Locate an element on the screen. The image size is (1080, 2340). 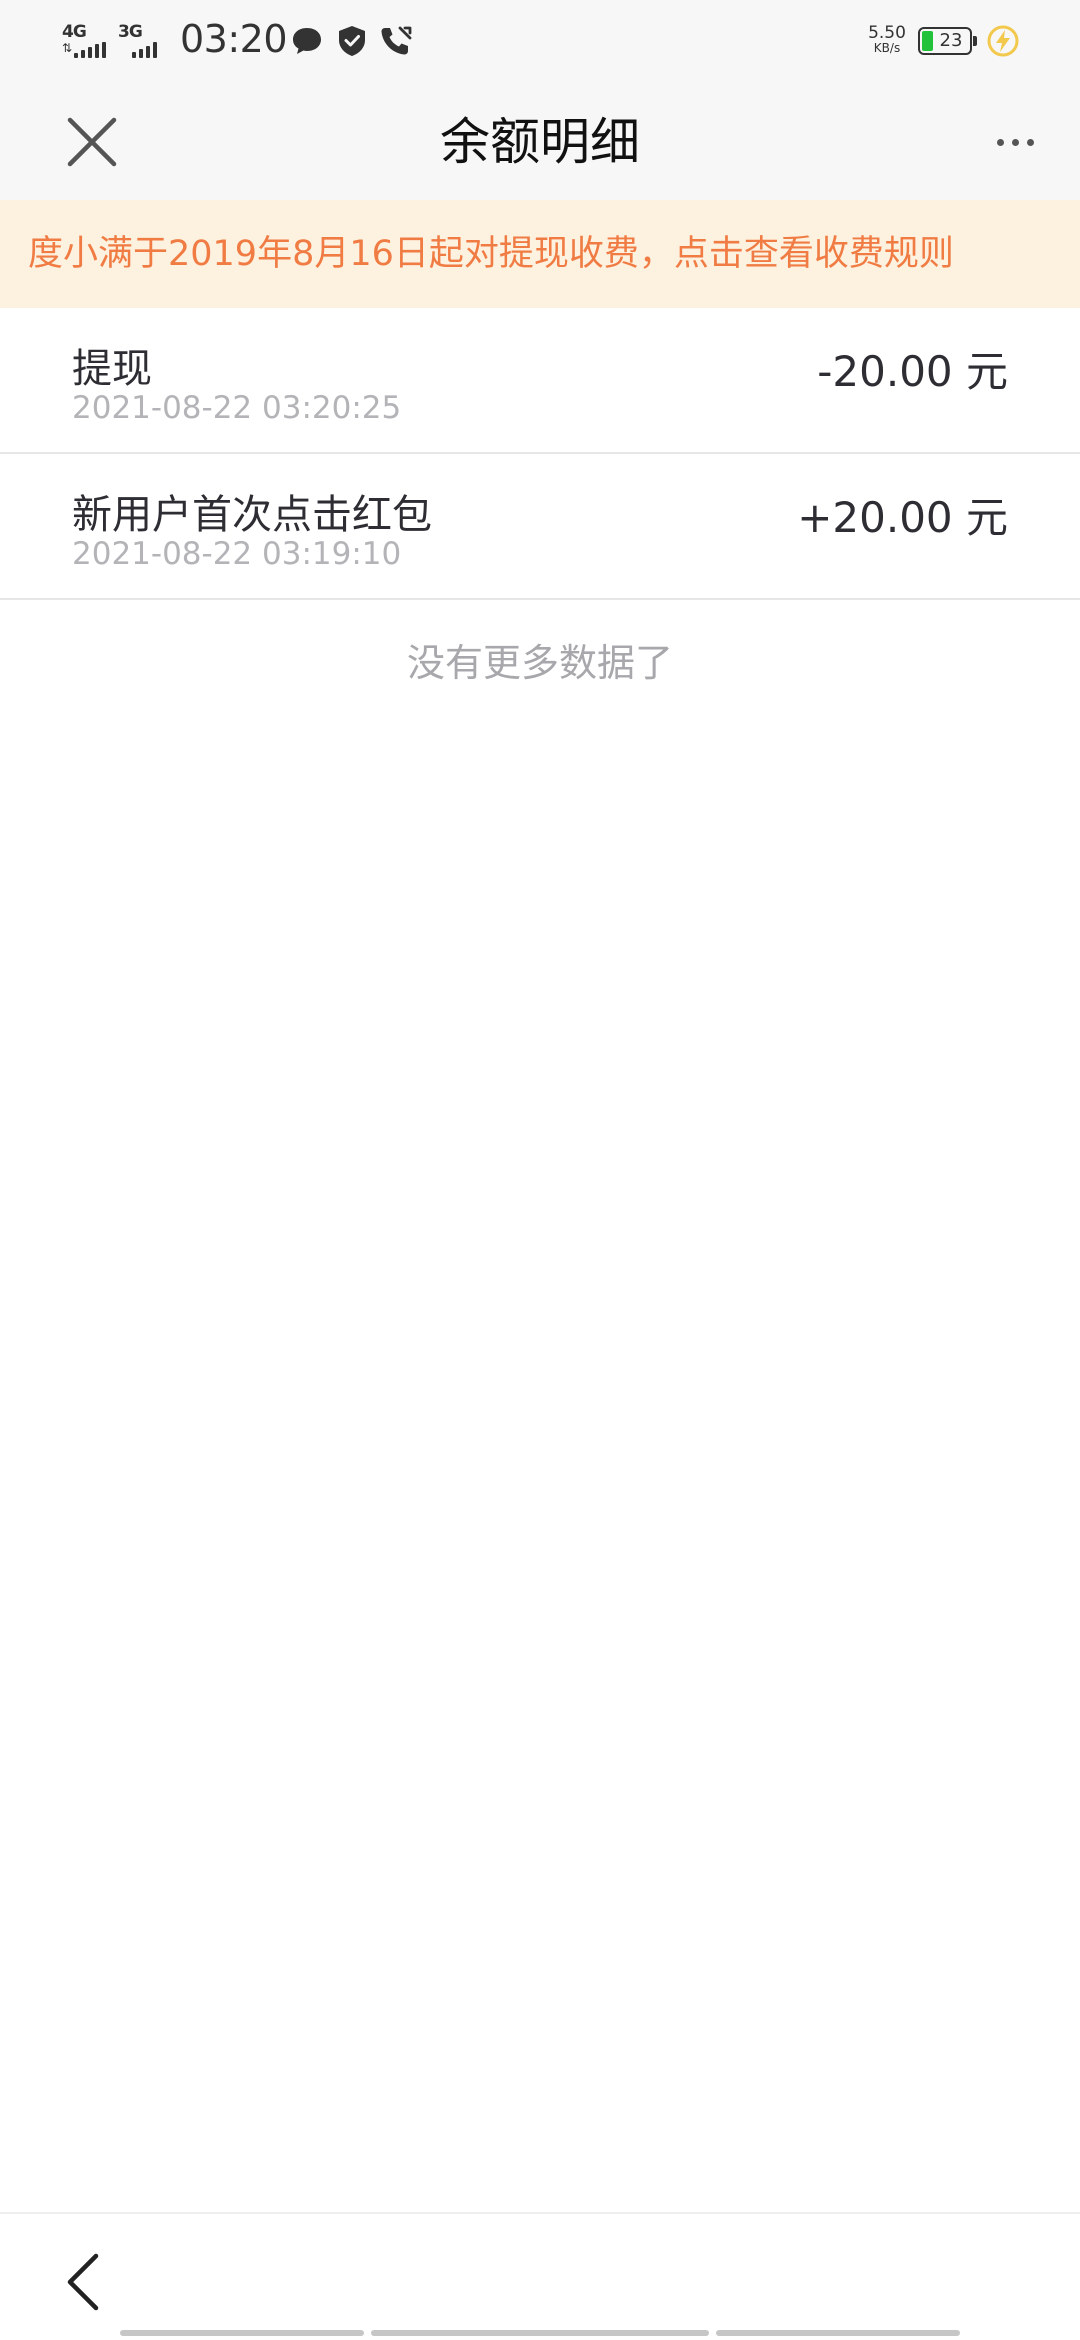
back-chevron-icon is located at coordinates (83, 2282).